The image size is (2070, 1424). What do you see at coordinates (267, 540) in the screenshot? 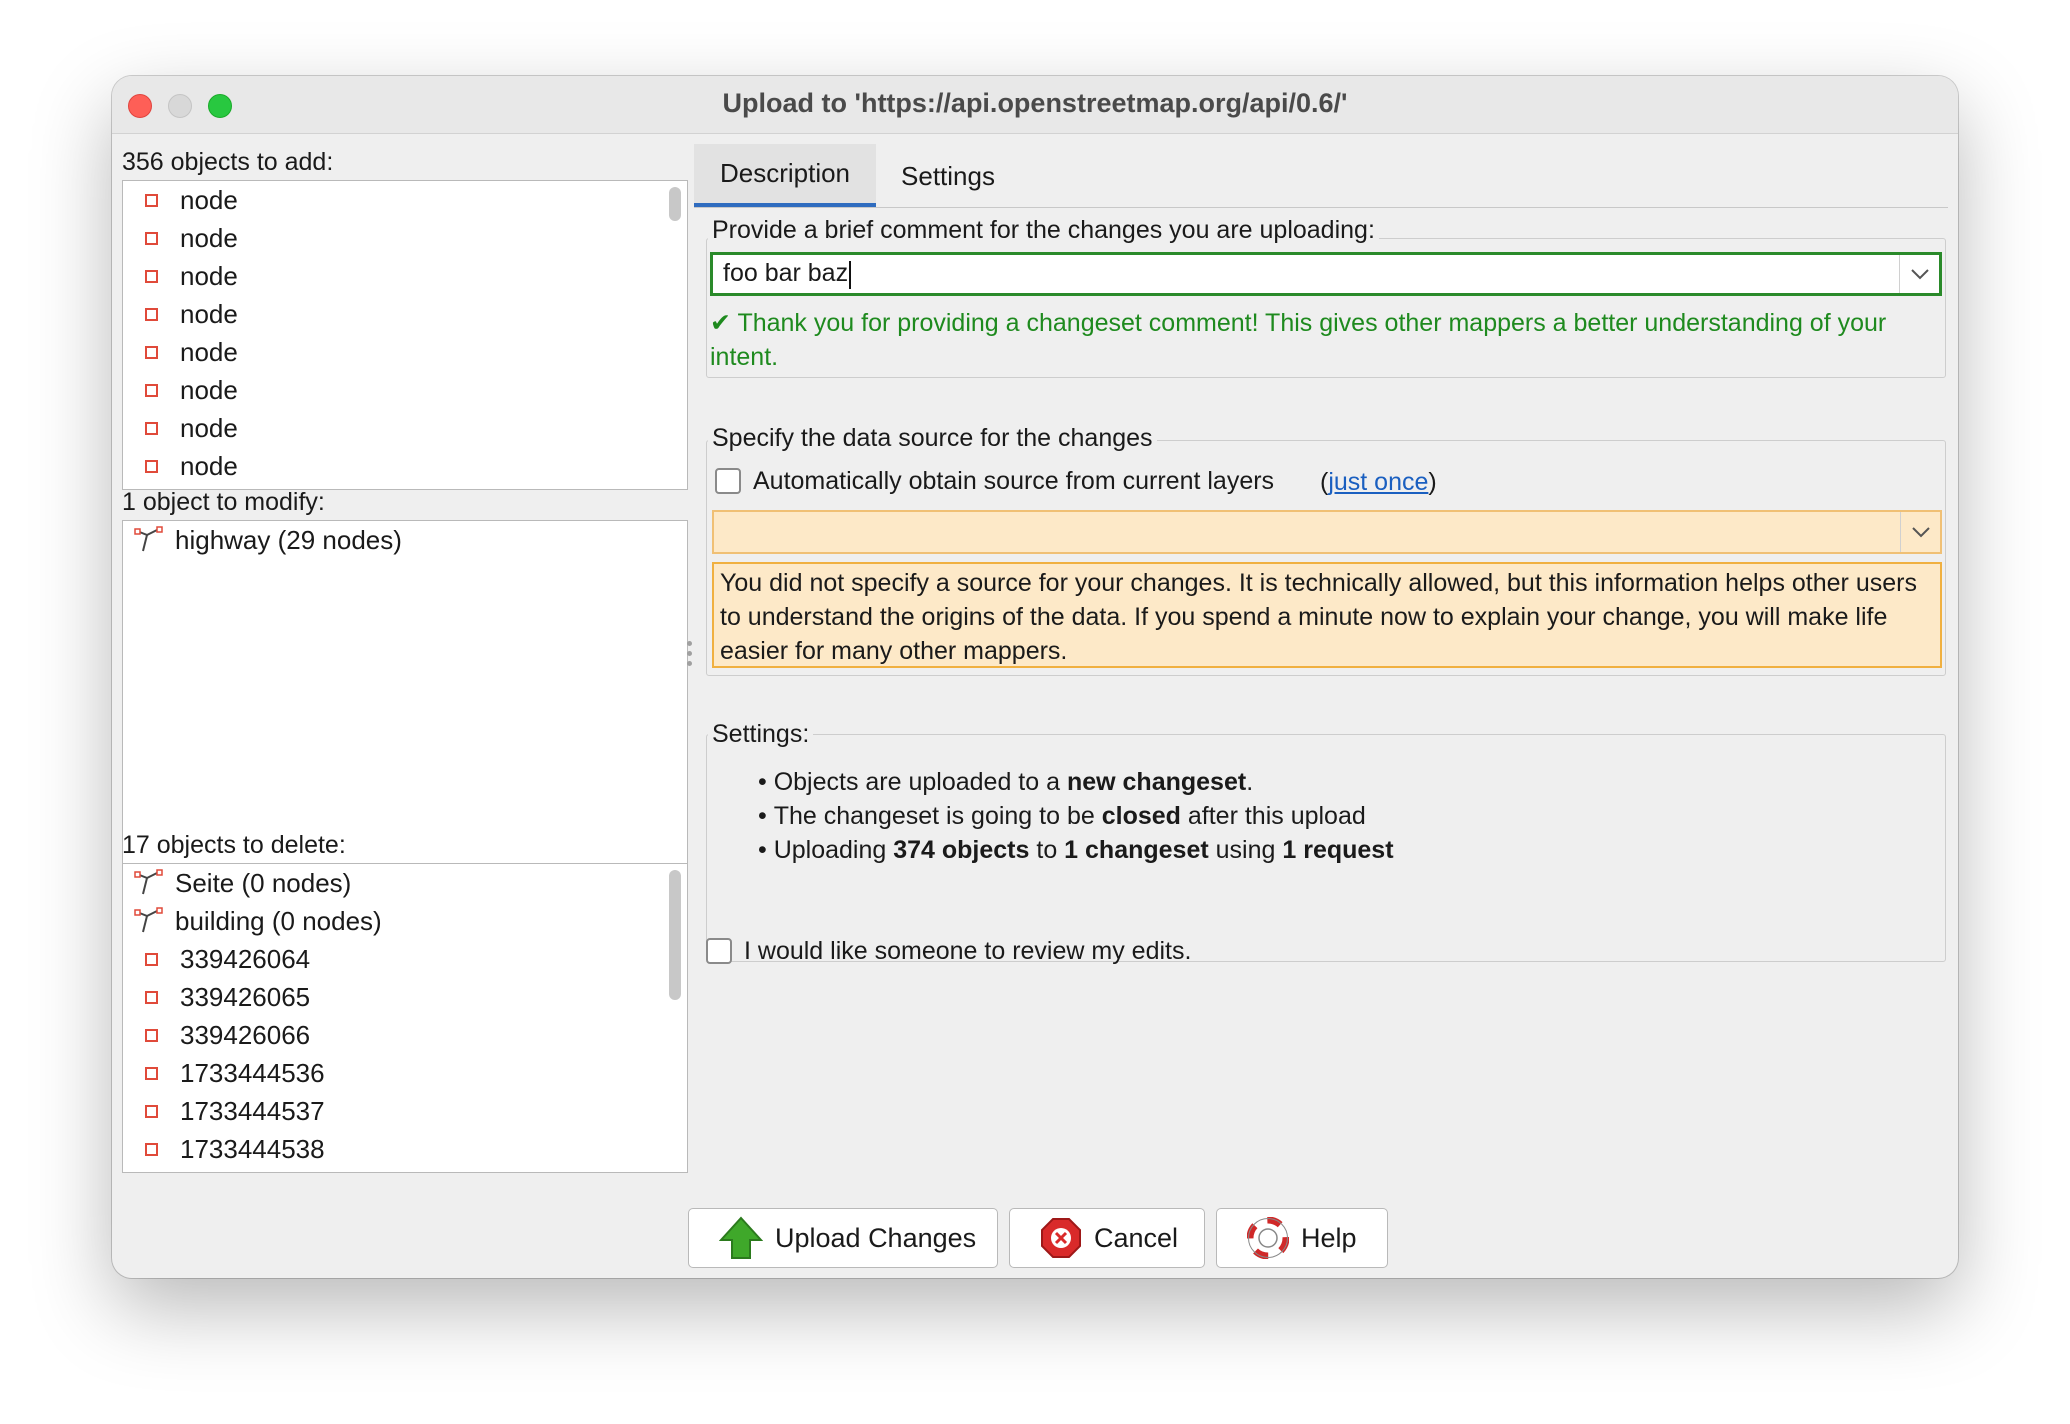
I see `list-item: highway (29 nodes)` at bounding box center [267, 540].